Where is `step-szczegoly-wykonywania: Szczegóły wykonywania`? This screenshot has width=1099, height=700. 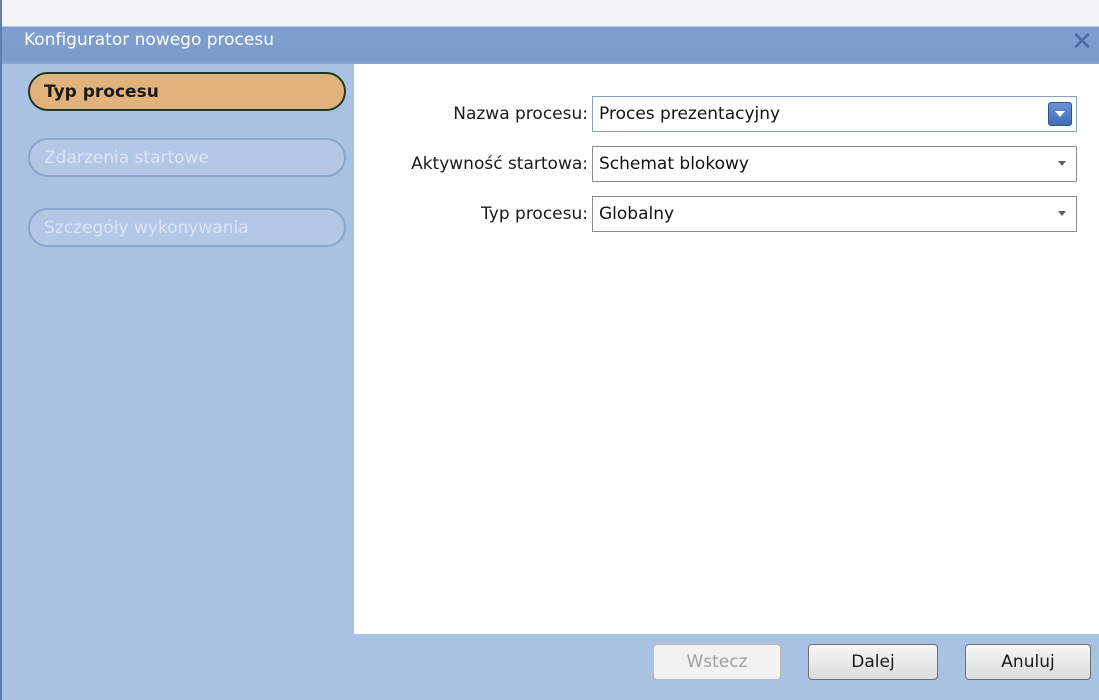 step-szczegoly-wykonywania: Szczegóły wykonywania is located at coordinates (187, 227).